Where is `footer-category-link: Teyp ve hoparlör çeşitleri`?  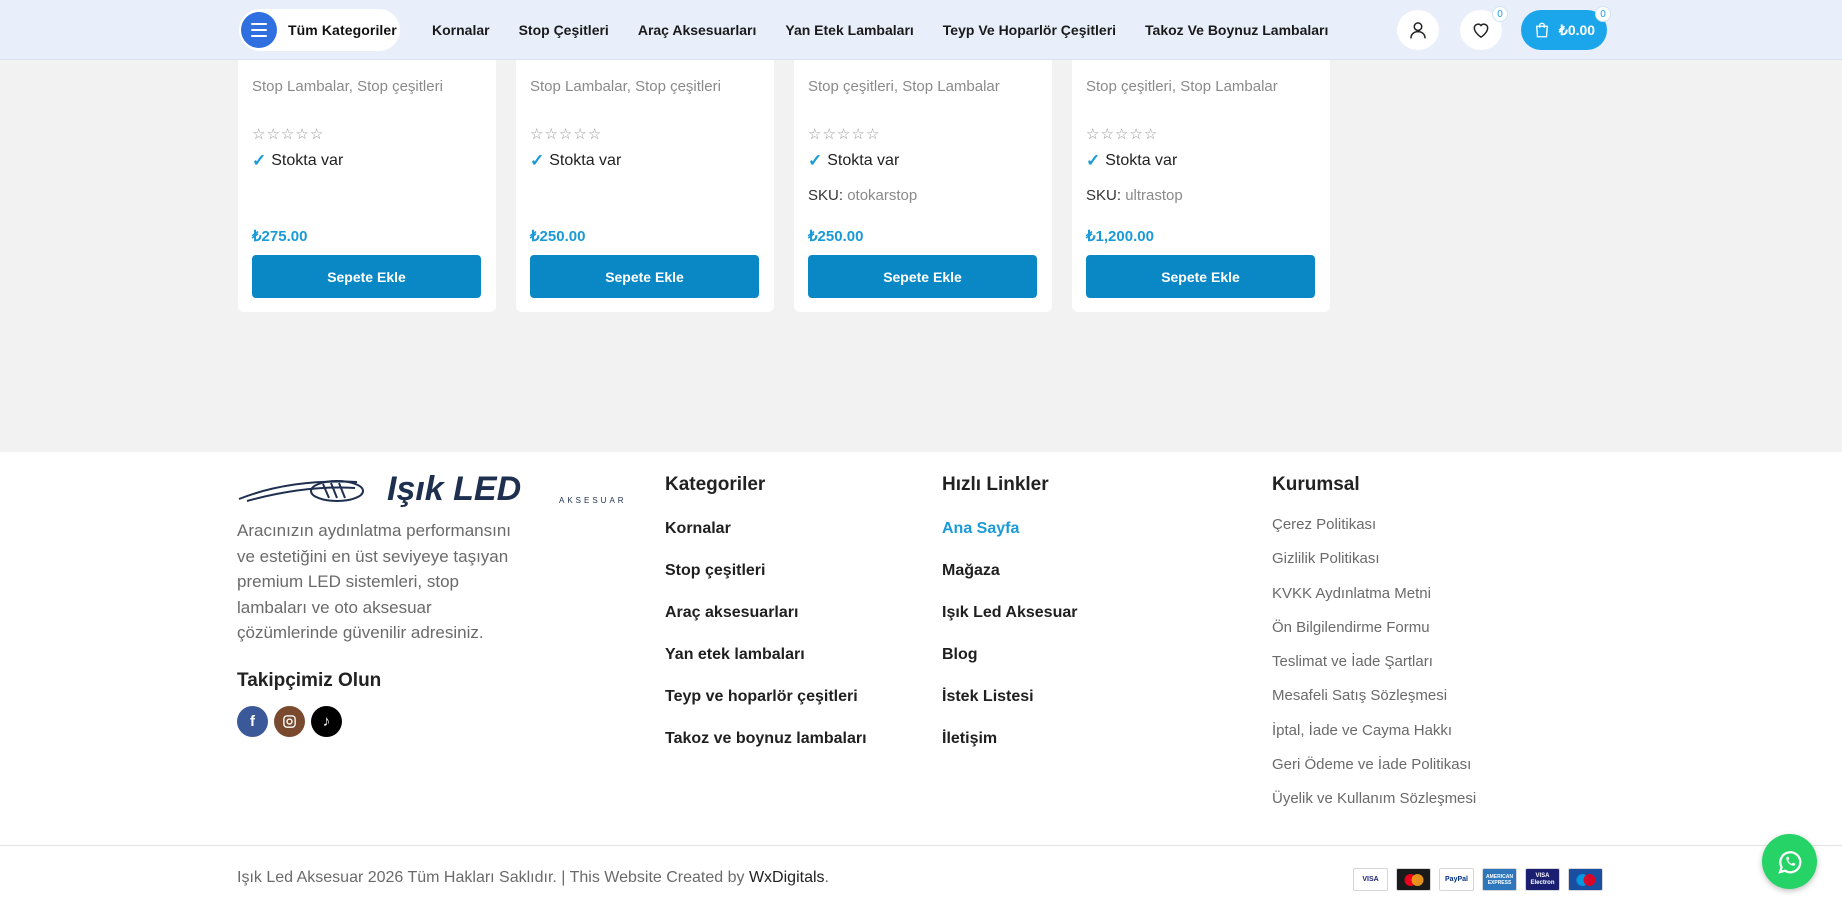 footer-category-link: Teyp ve hoparlör çeşitleri is located at coordinates (766, 709).